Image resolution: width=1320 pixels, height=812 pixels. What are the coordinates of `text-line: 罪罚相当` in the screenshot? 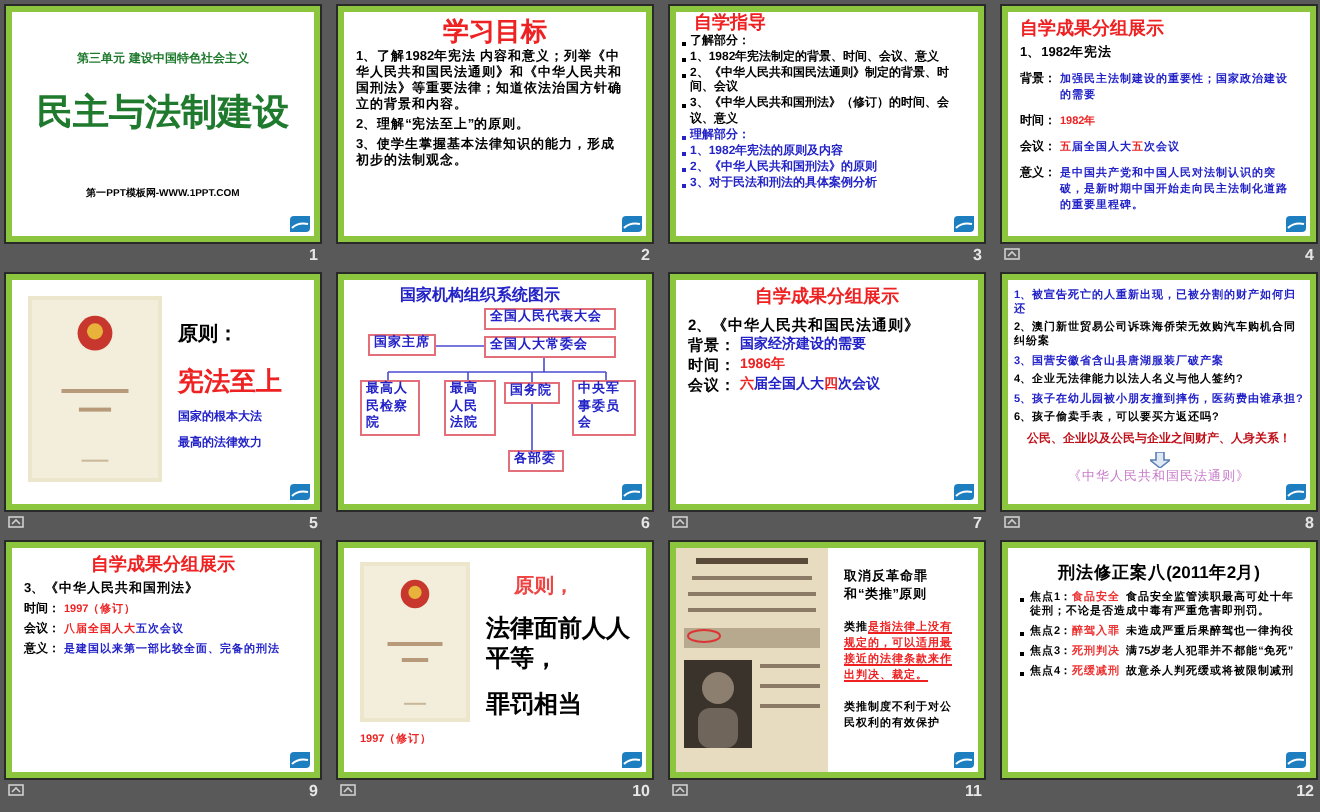 It's located at (535, 705).